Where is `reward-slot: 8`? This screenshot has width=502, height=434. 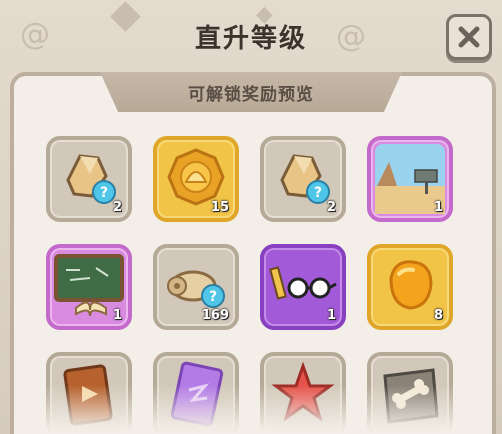 reward-slot: 8 is located at coordinates (410, 287).